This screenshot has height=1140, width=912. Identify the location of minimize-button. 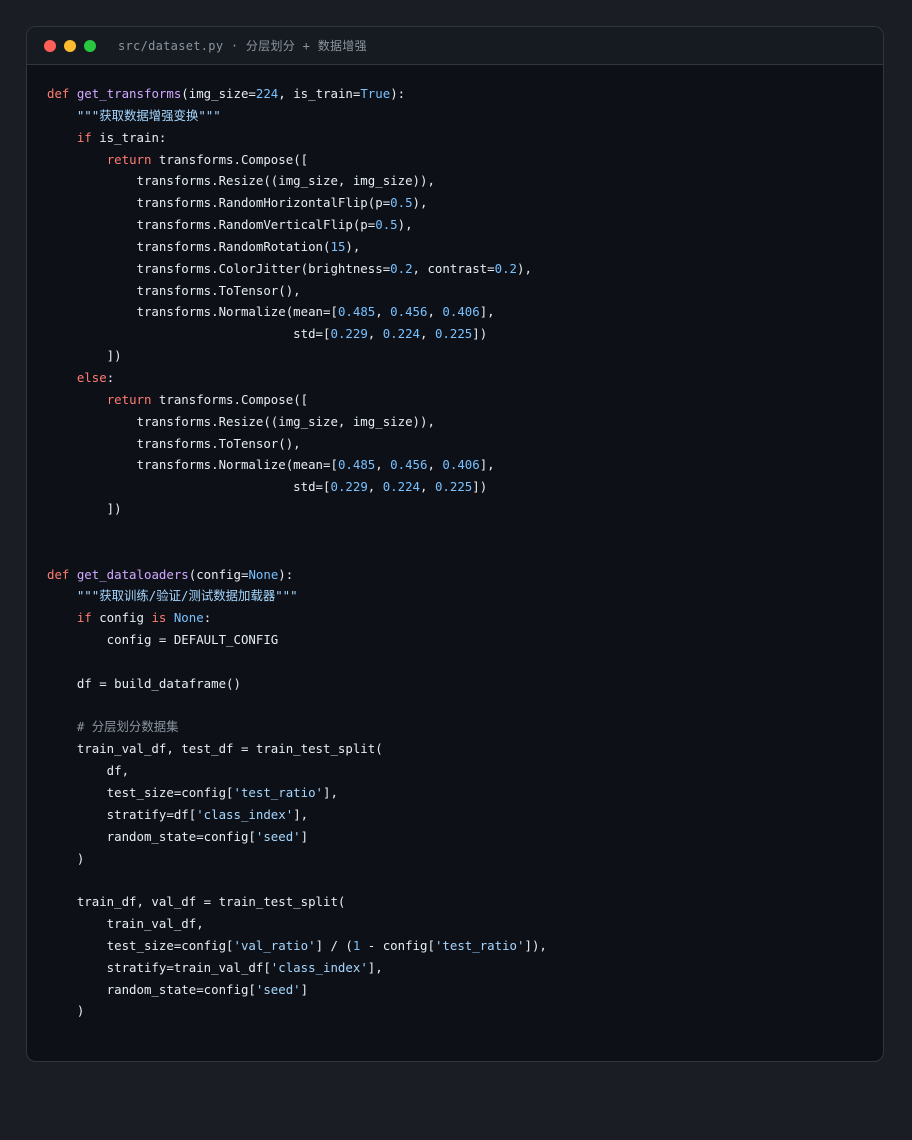
(70, 45).